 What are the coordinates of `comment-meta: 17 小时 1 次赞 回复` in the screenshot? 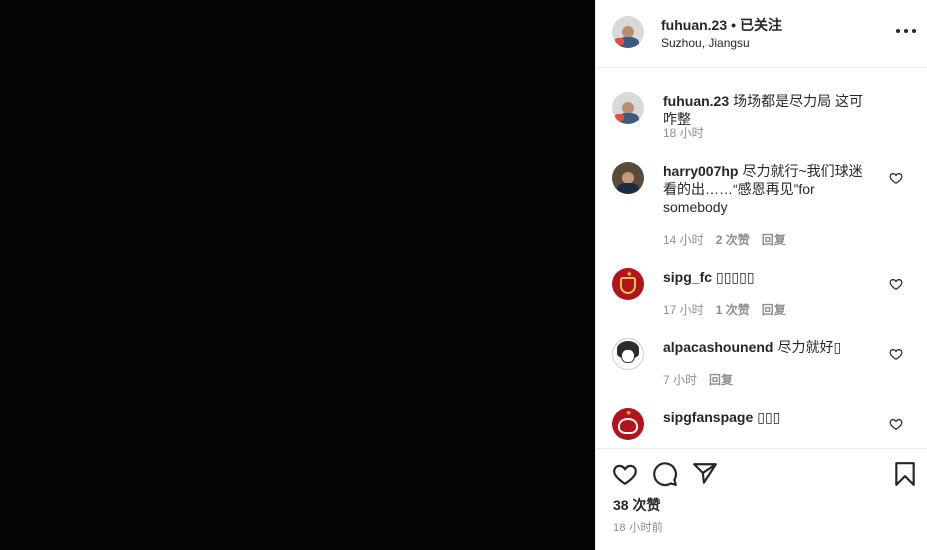 It's located at (730, 309).